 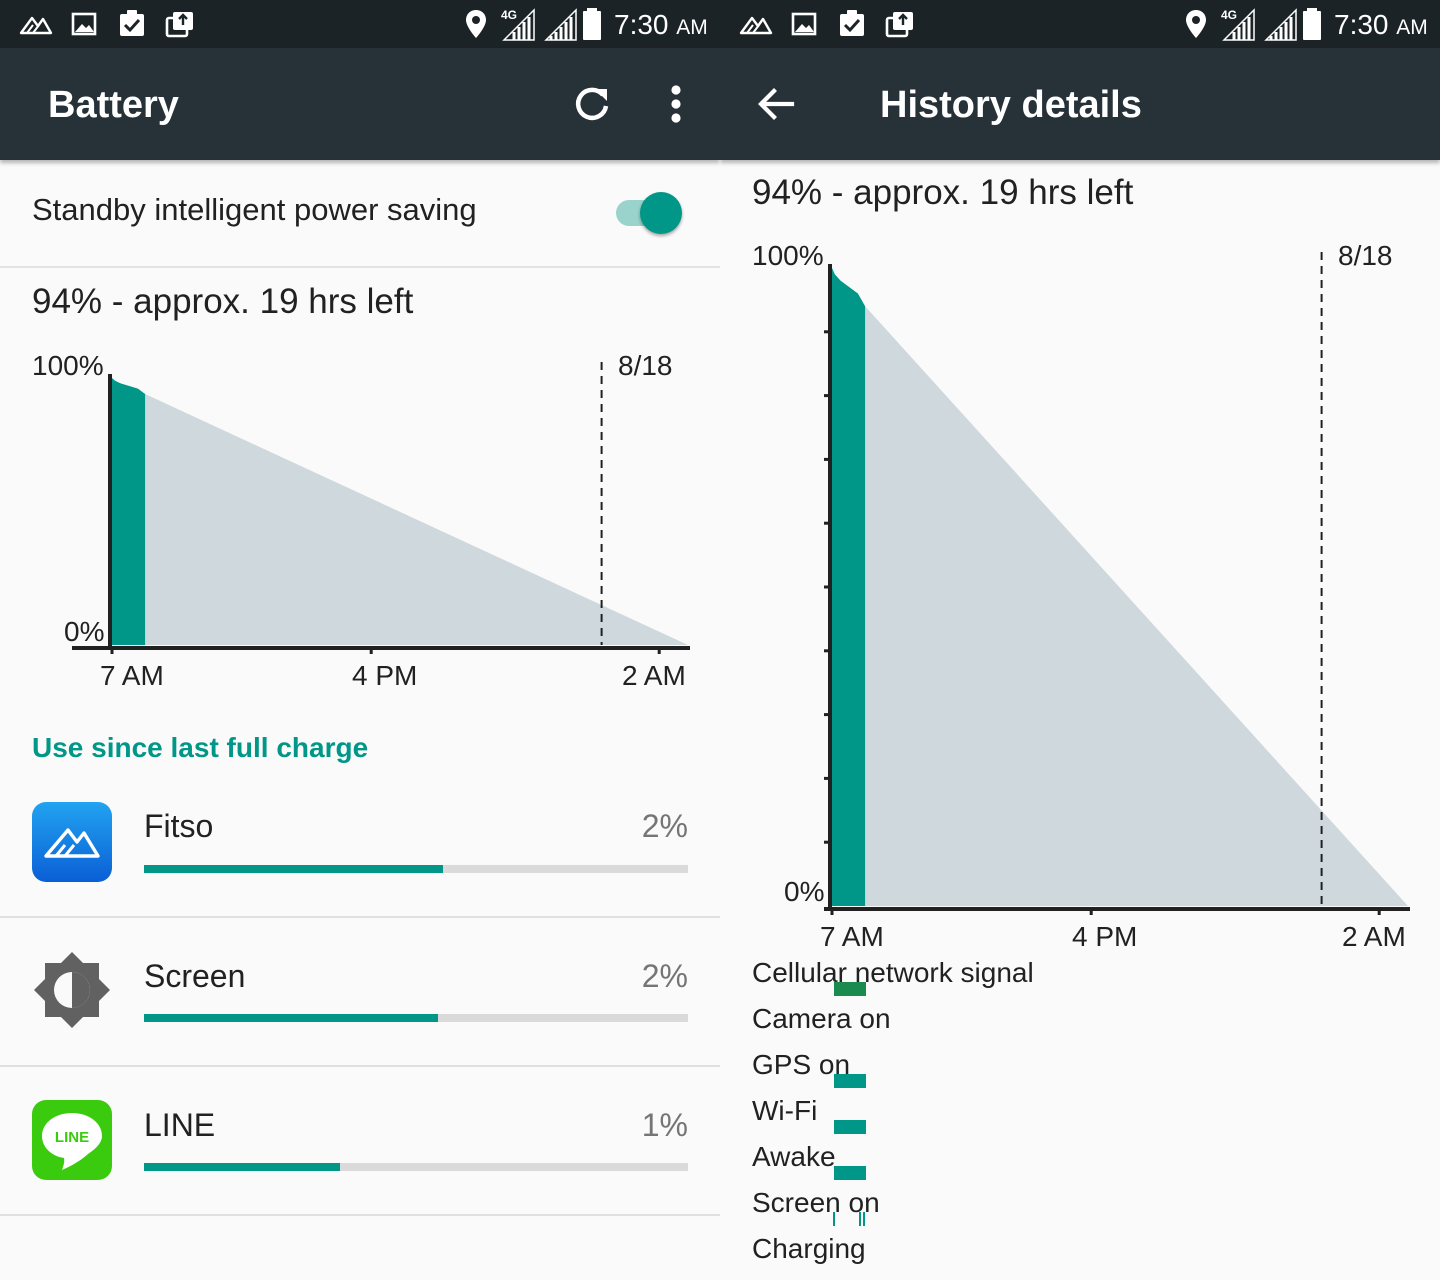 I want to click on legend-screen-on: Screen on, so click(x=816, y=1202).